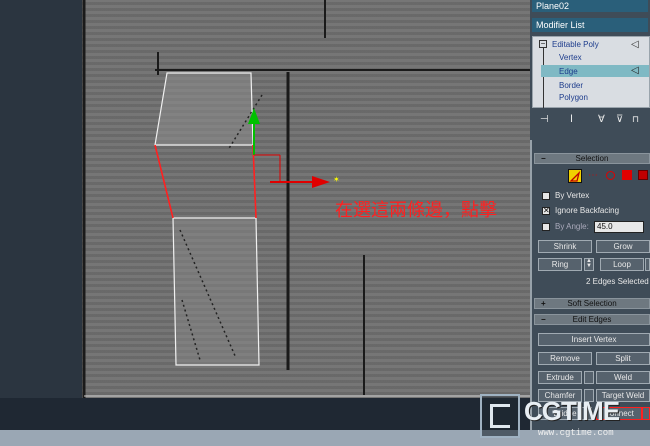  I want to click on edit-edges-rollout-header: − Edit Edges, so click(592, 319).